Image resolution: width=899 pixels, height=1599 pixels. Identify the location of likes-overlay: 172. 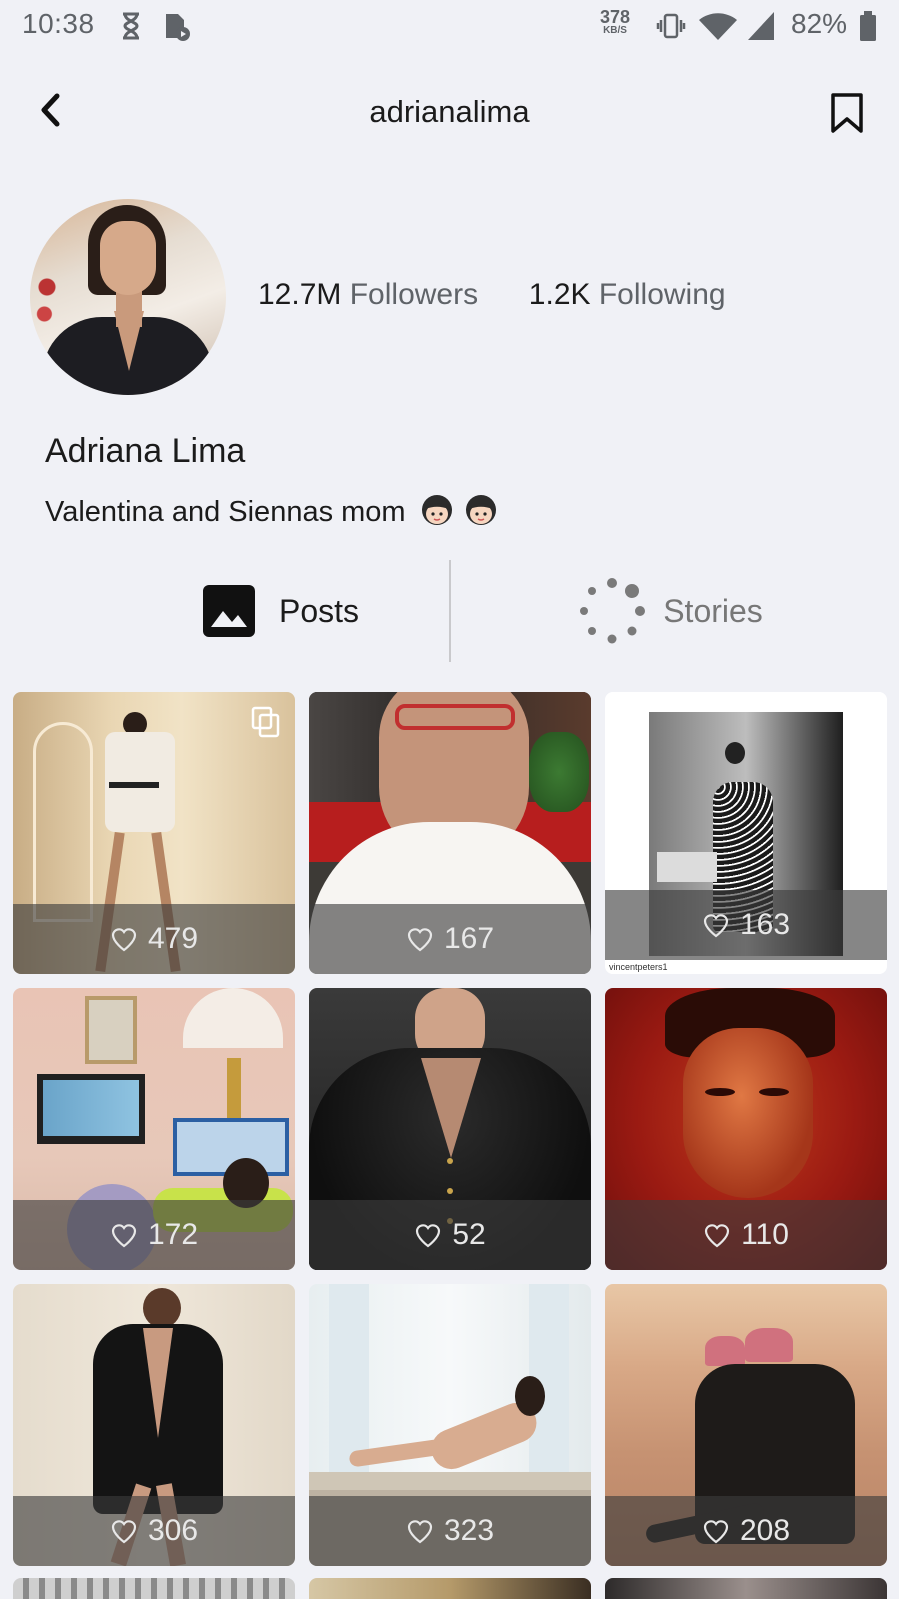
(154, 1235).